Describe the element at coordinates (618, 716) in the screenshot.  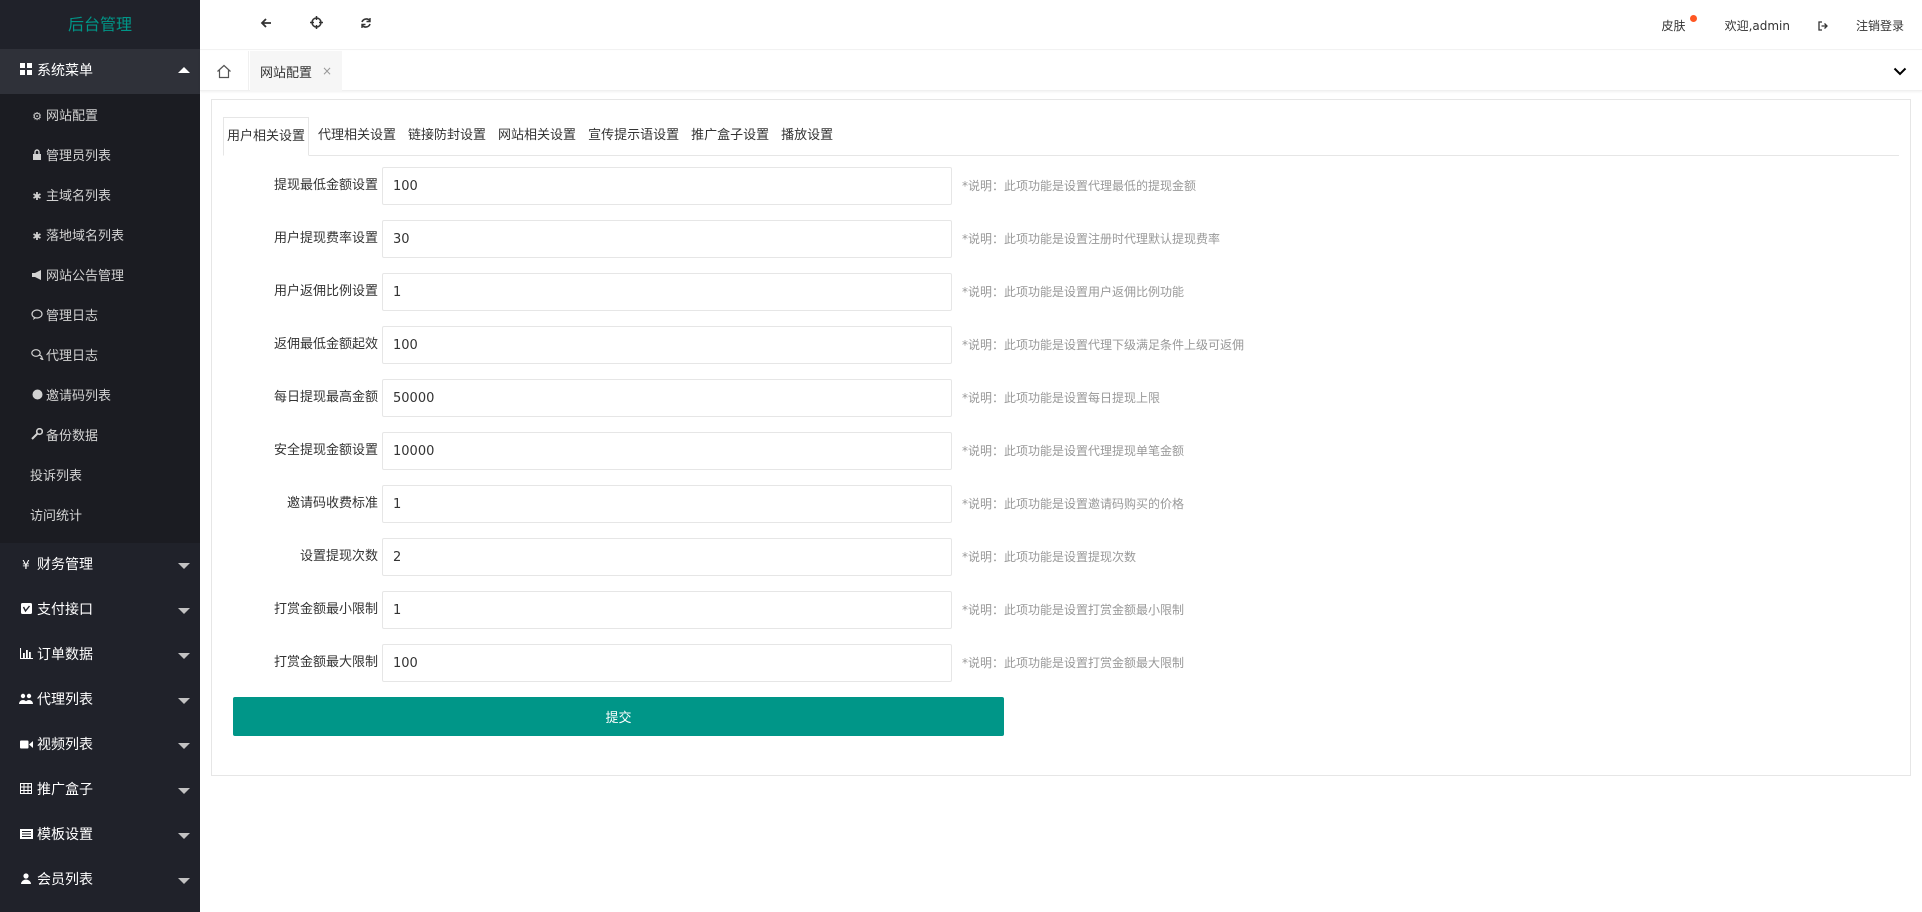
I see `submit-button: 提交` at that location.